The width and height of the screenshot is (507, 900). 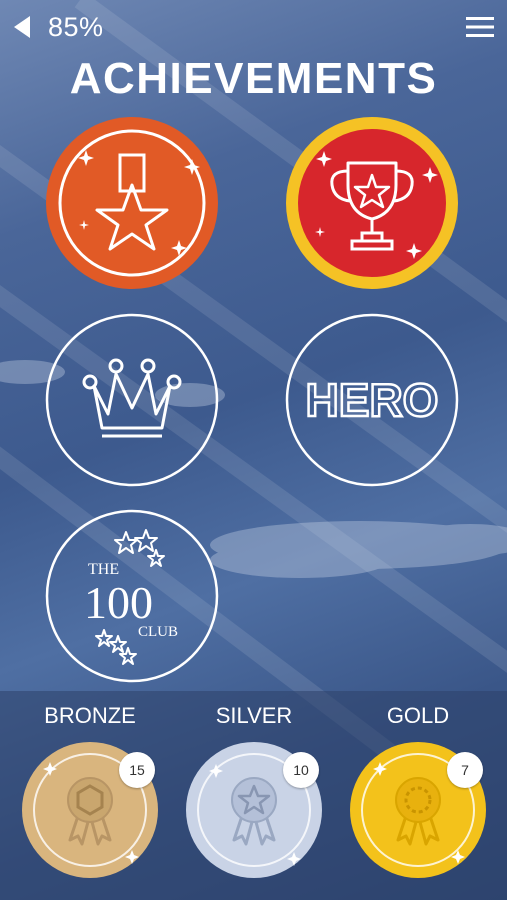 I want to click on hero-icon: HERO, so click(x=372, y=400).